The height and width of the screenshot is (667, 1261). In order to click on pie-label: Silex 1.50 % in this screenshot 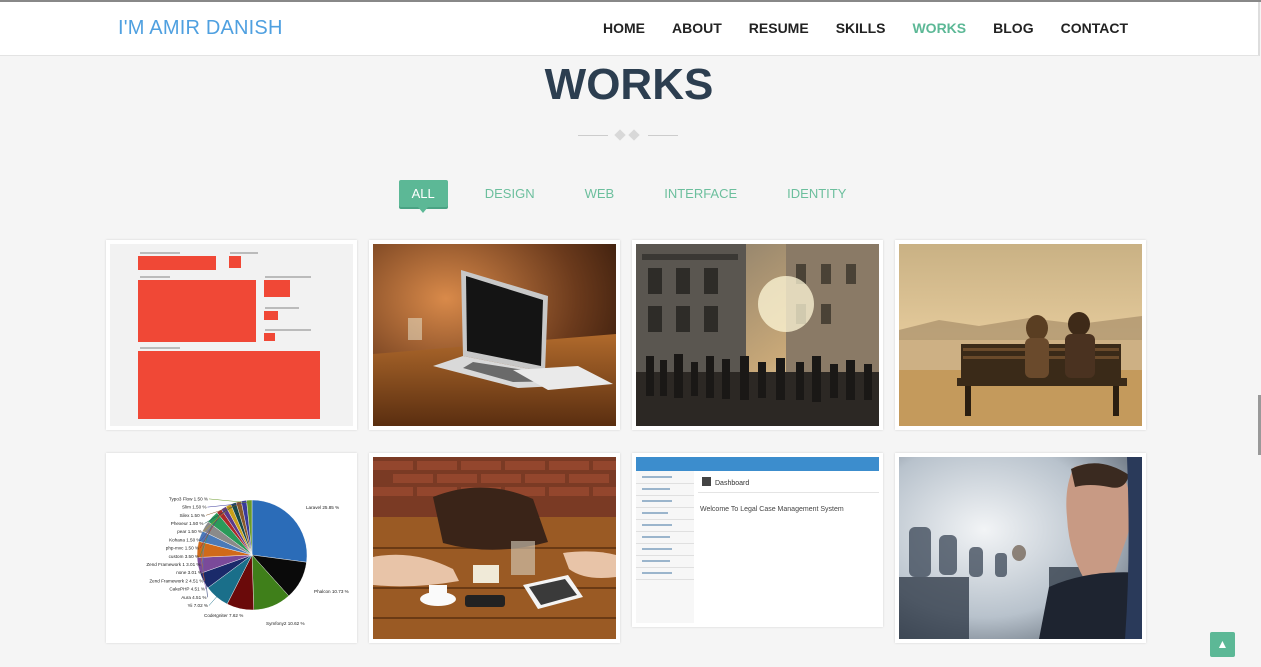, I will do `click(192, 515)`.